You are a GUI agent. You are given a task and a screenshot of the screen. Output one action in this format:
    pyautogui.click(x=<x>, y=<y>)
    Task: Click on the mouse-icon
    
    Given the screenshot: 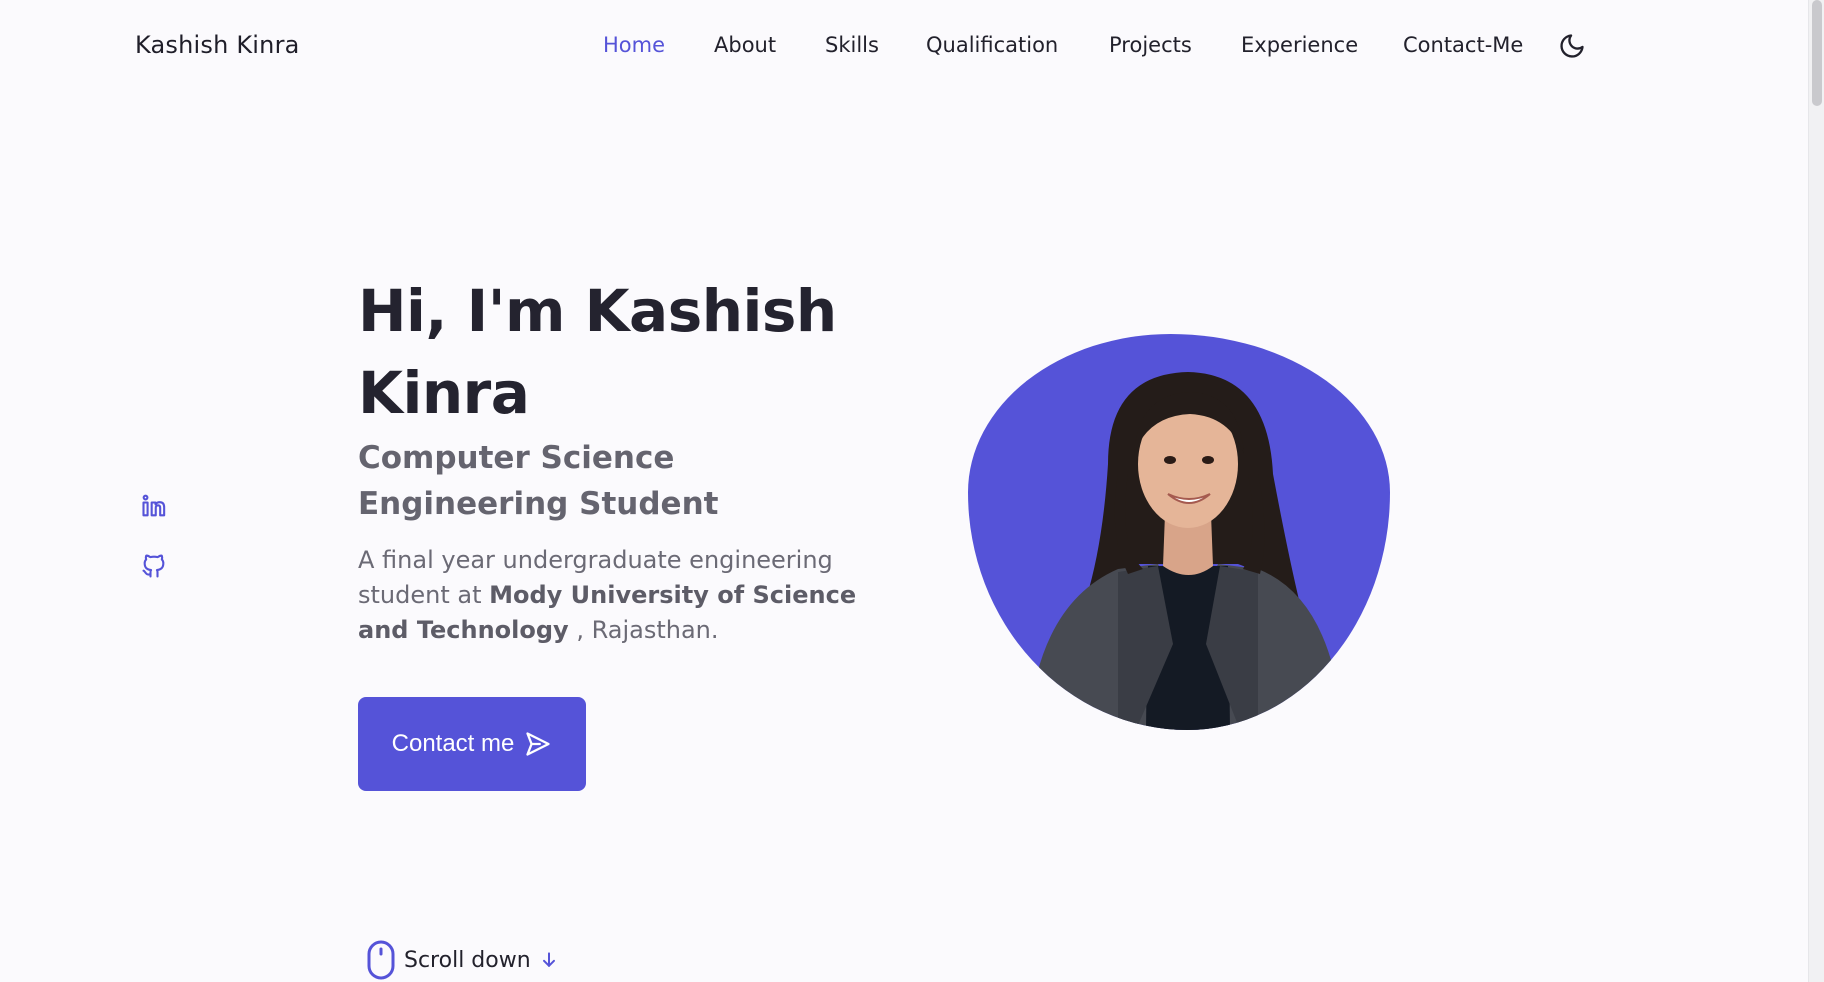 What is the action you would take?
    pyautogui.click(x=381, y=960)
    